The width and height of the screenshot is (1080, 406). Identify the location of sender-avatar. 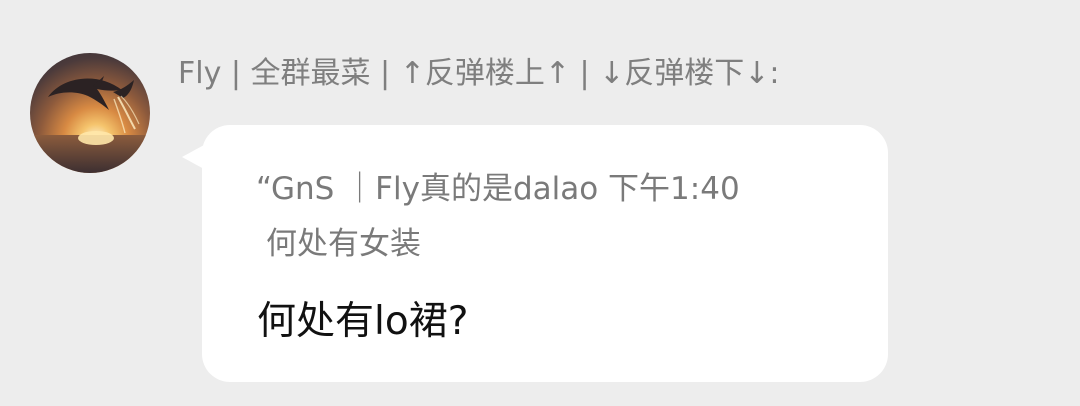
(90, 113).